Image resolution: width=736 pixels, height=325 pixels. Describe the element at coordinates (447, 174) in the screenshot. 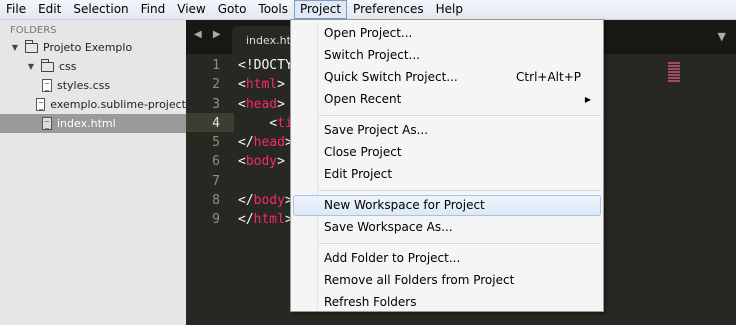

I see `menu-item-edit-project: Edit Project` at that location.